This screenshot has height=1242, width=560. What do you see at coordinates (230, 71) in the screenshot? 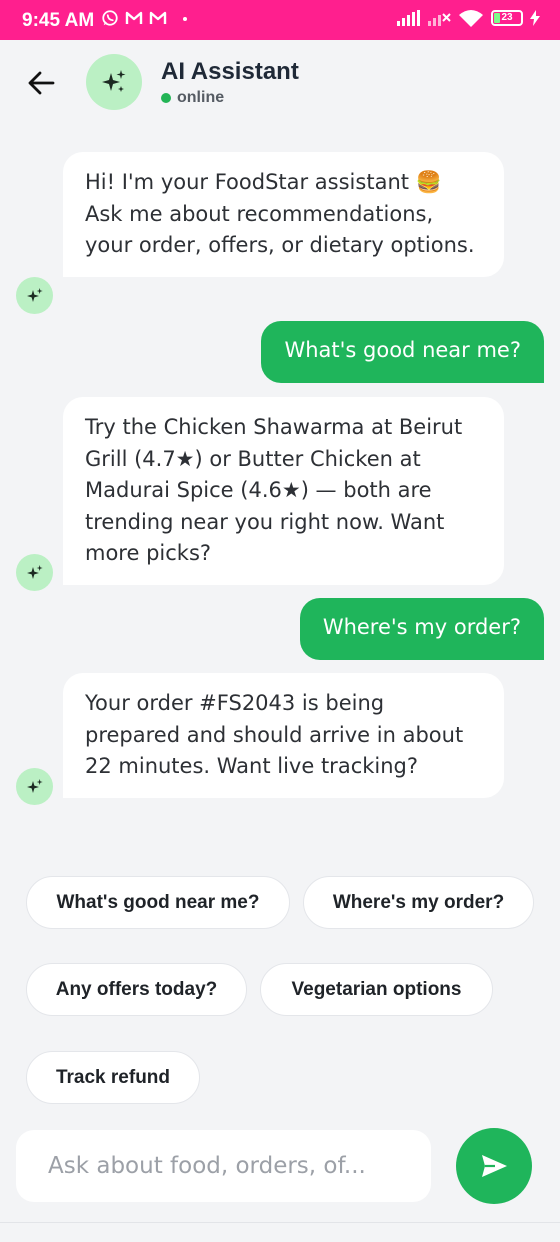
I see `page-title: AI Assistant` at bounding box center [230, 71].